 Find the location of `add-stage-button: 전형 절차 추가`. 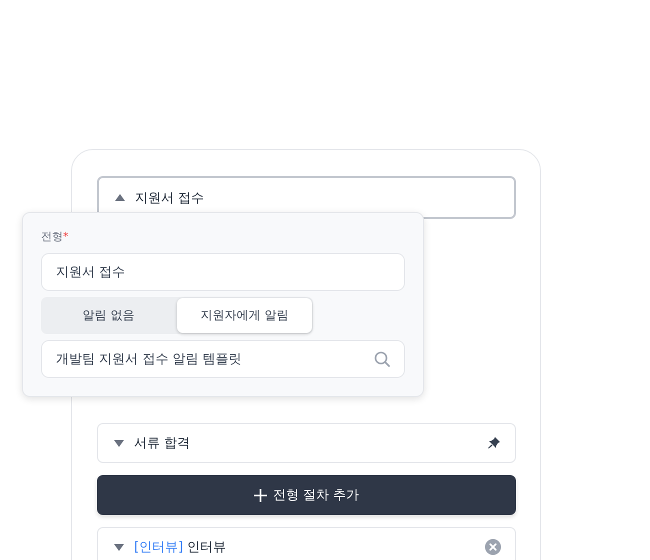

add-stage-button: 전형 절차 추가 is located at coordinates (306, 495).